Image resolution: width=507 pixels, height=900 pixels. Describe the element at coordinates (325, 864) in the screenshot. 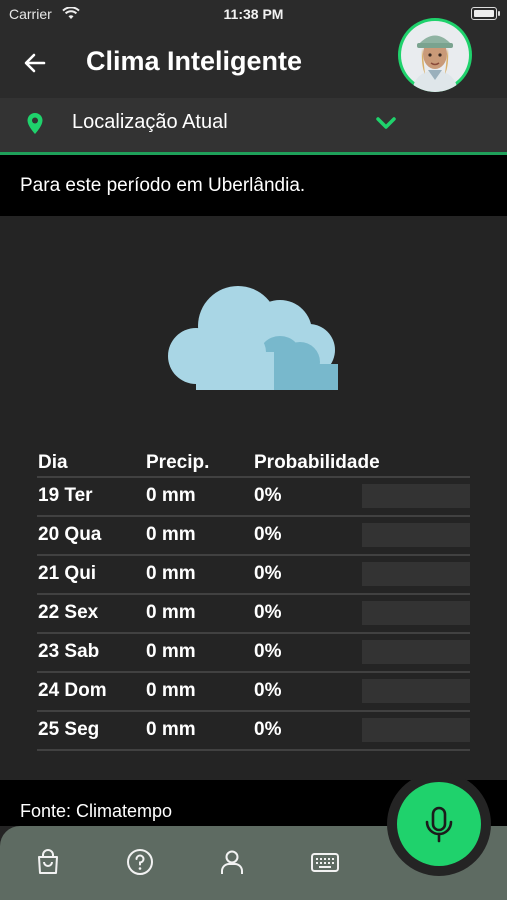

I see `keyboard-icon` at that location.